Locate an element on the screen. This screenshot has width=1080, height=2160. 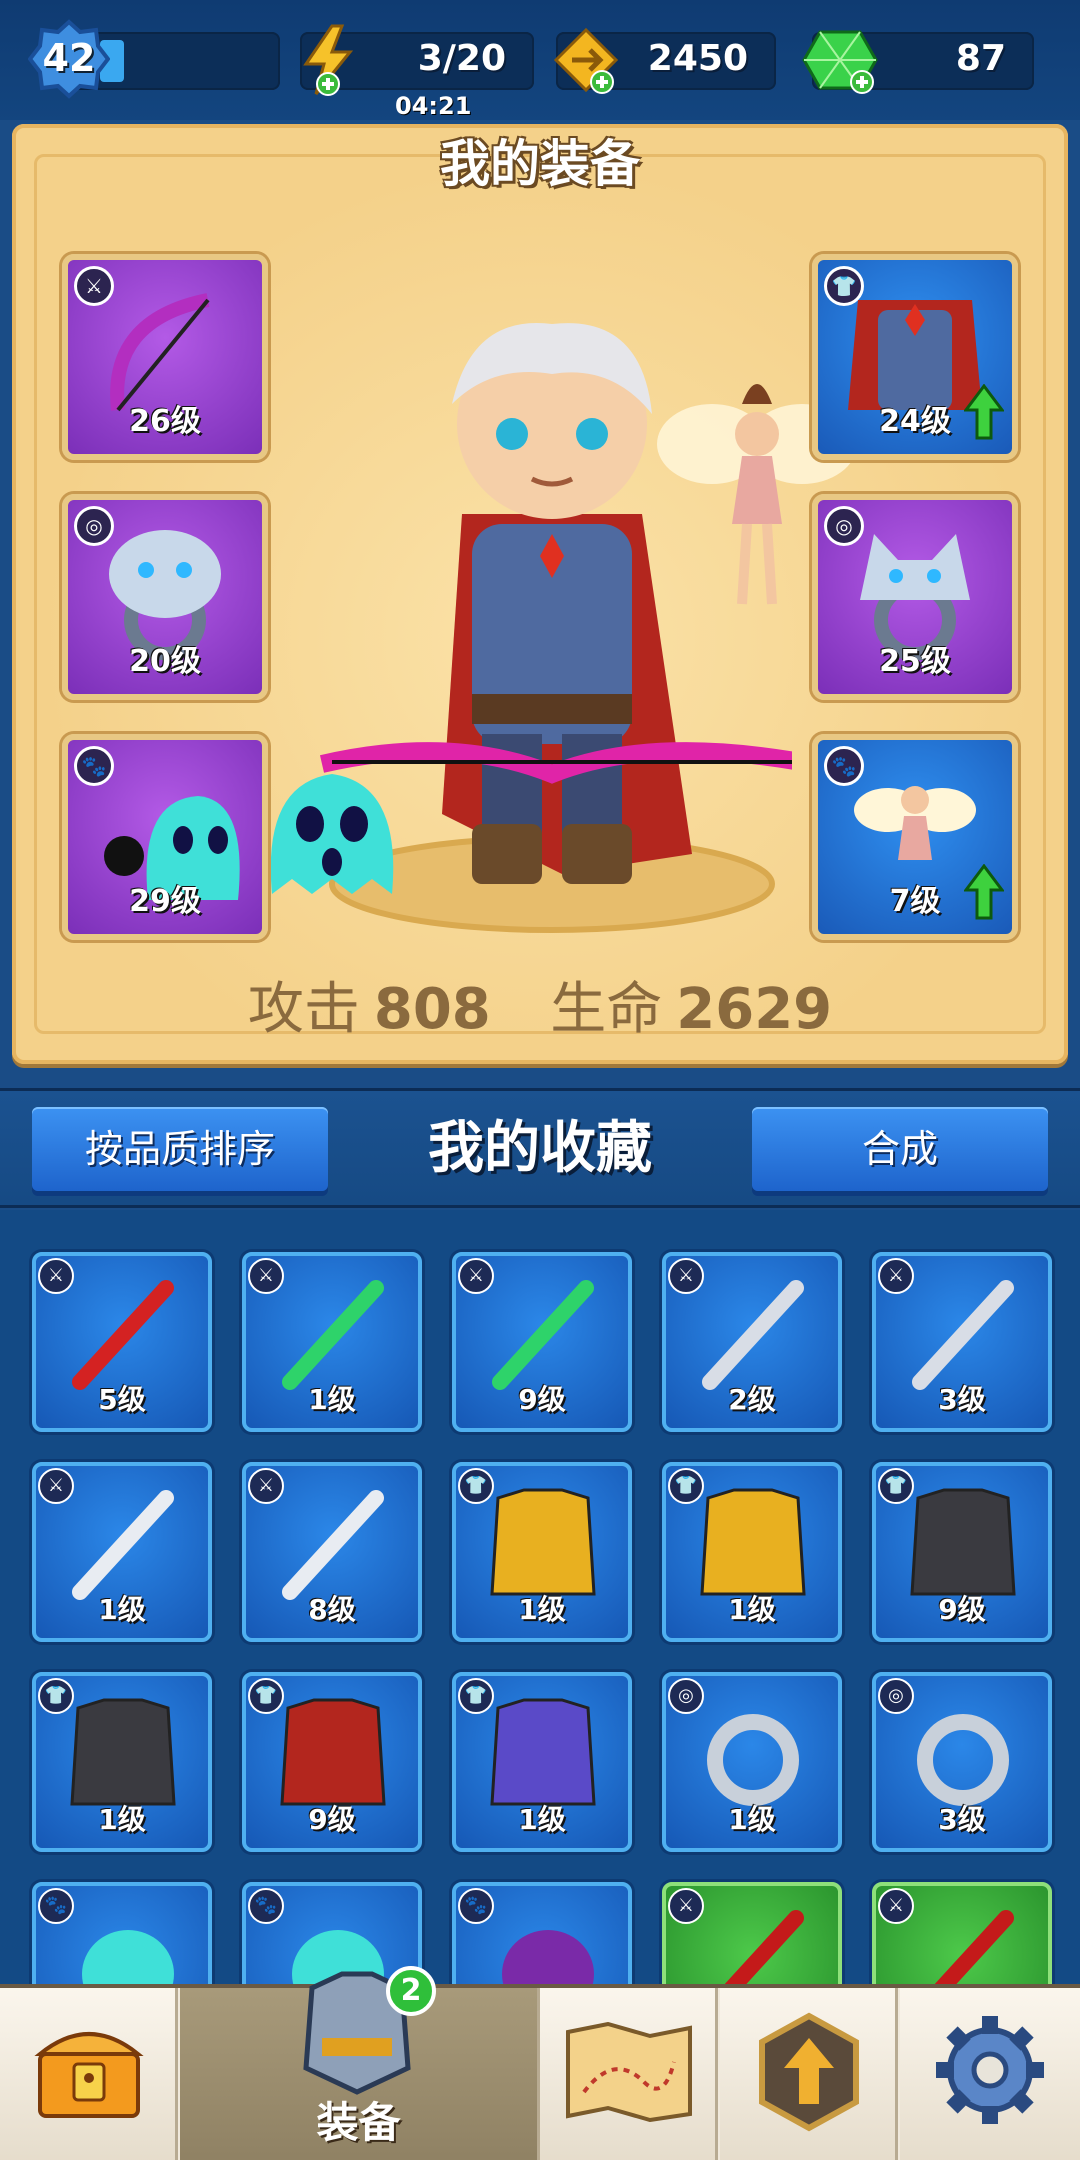
sort-by-quality-button: 按品质排序 is located at coordinates (180, 1149).